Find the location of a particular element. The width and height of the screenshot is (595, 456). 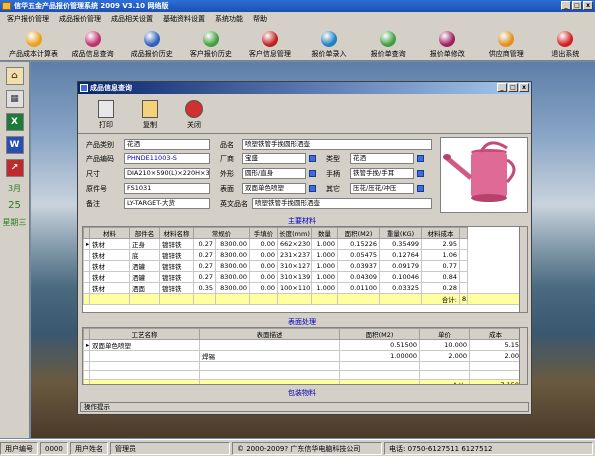

toolbar-button-0: 产品成本计算表 is located at coordinates (33, 43).